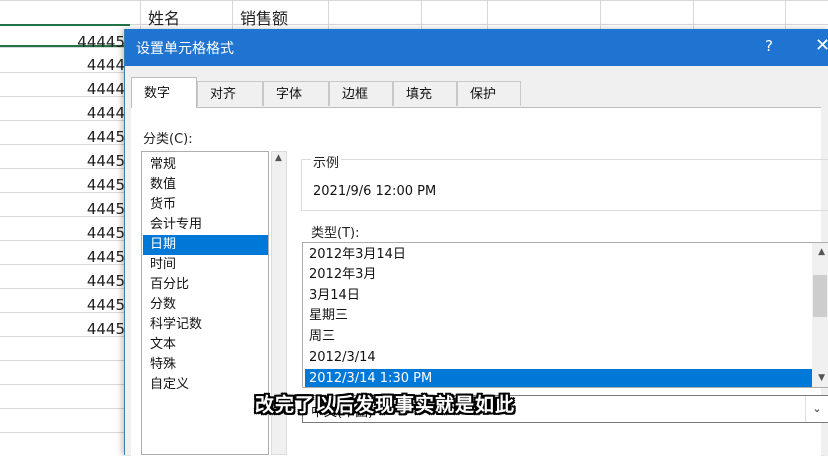 Image resolution: width=828 pixels, height=456 pixels. What do you see at coordinates (816, 409) in the screenshot?
I see `chevron-down-icon: ⌄` at bounding box center [816, 409].